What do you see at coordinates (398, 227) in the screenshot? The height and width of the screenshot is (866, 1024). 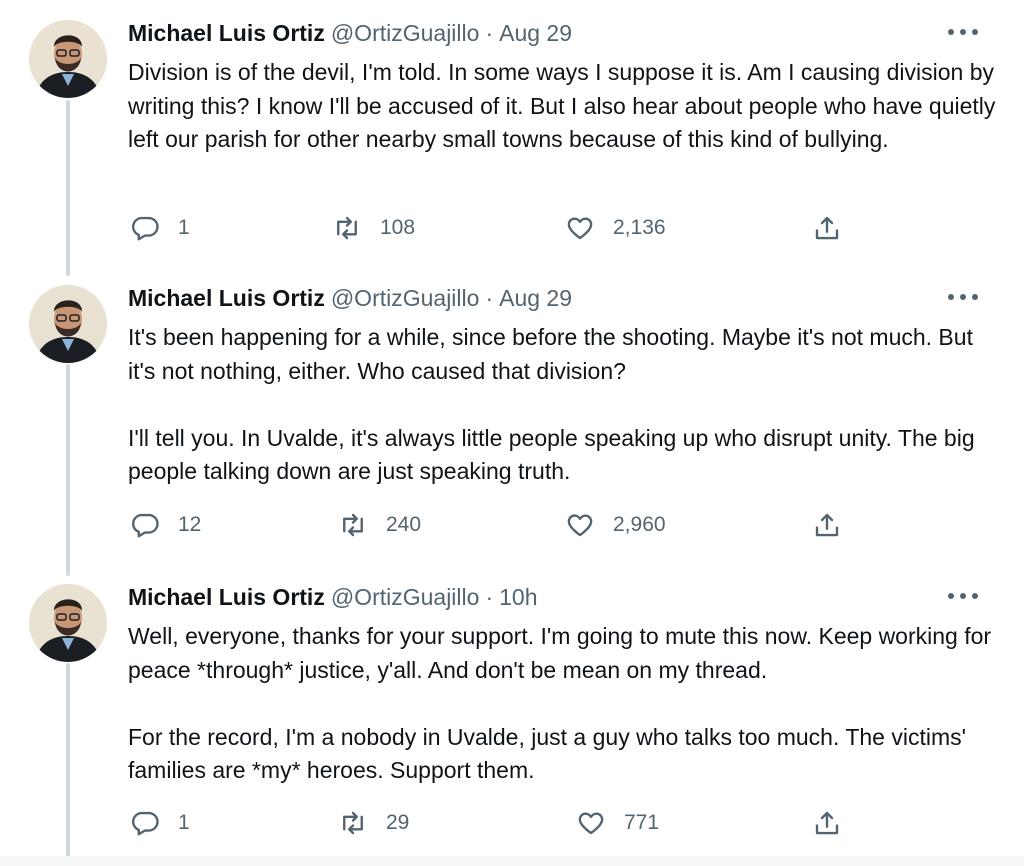 I see `retweet-count: 108` at bounding box center [398, 227].